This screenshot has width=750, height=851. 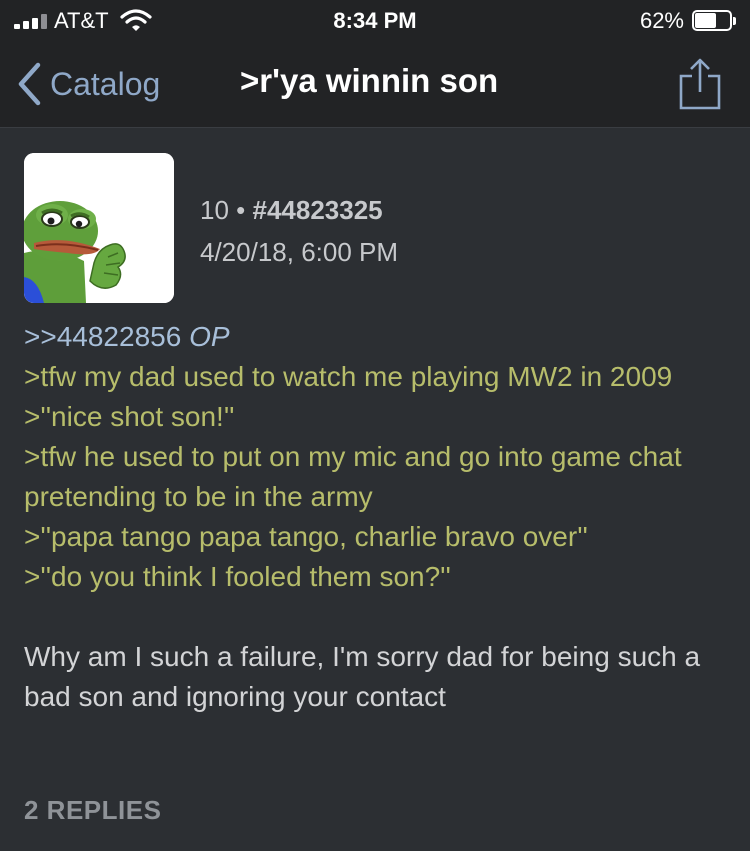 I want to click on quote-link: >>44822856, so click(x=102, y=336).